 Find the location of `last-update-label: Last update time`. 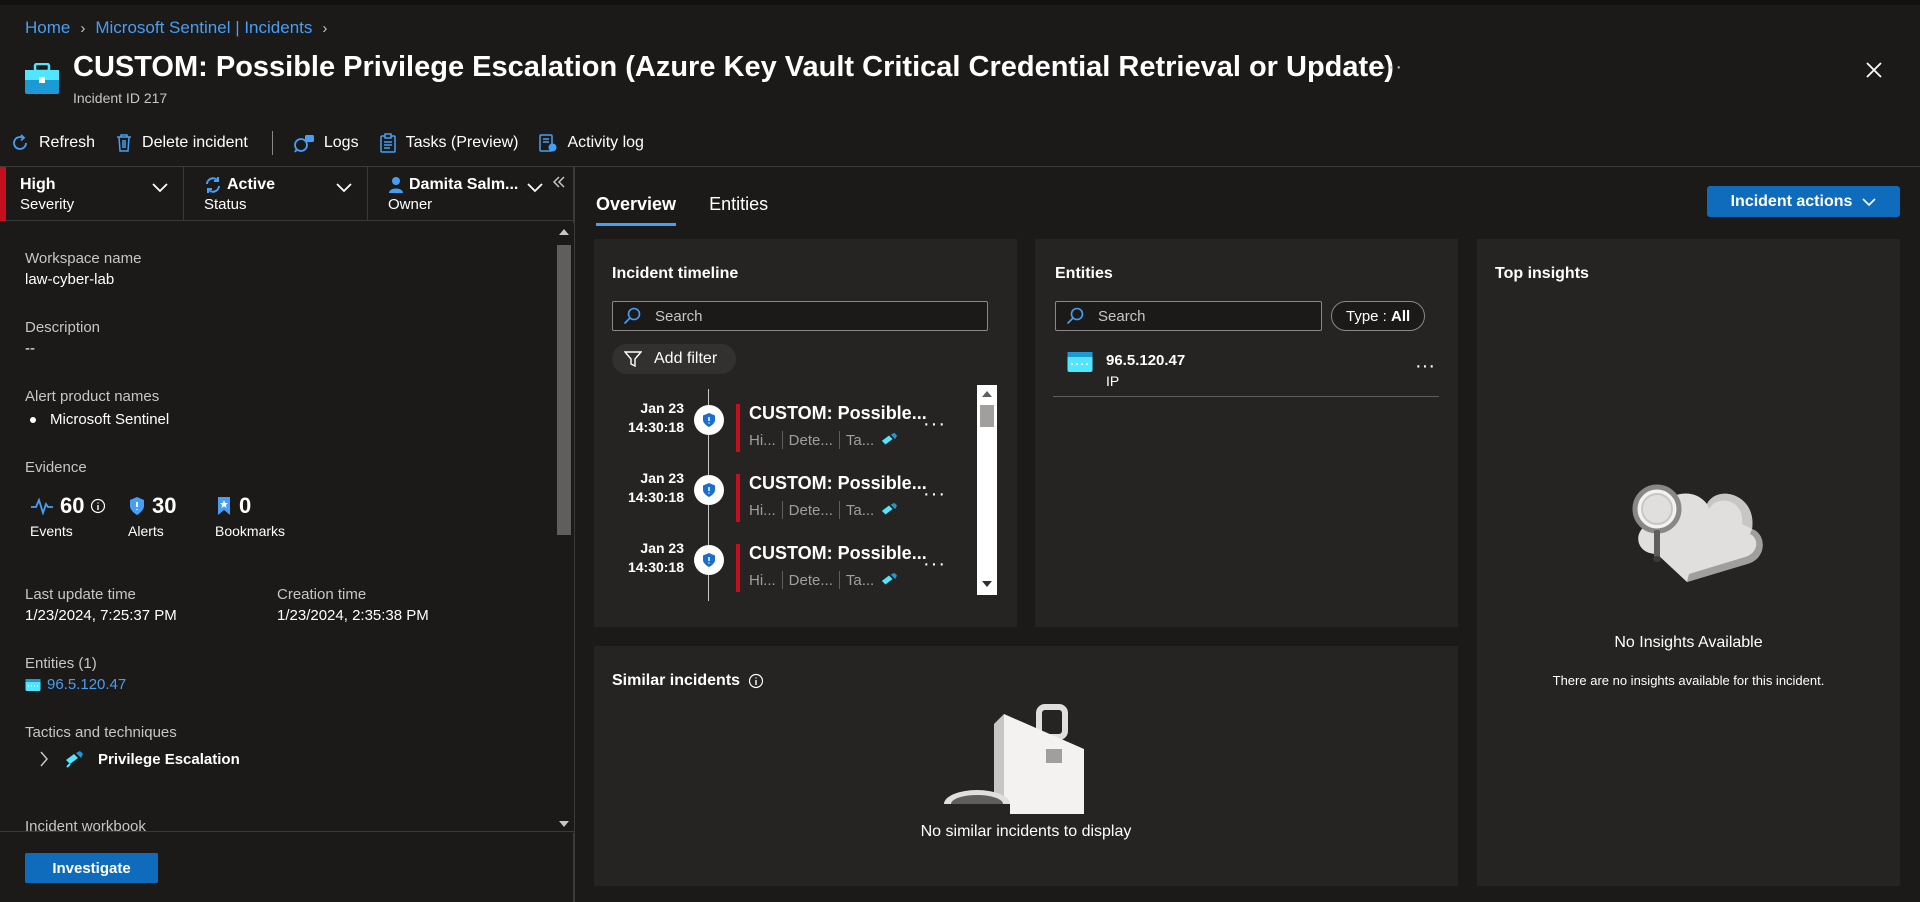

last-update-label: Last update time is located at coordinates (80, 594).